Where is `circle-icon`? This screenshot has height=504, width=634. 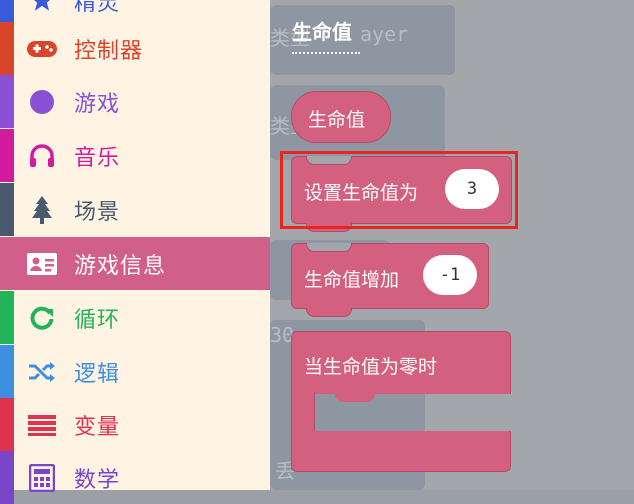 circle-icon is located at coordinates (42, 102).